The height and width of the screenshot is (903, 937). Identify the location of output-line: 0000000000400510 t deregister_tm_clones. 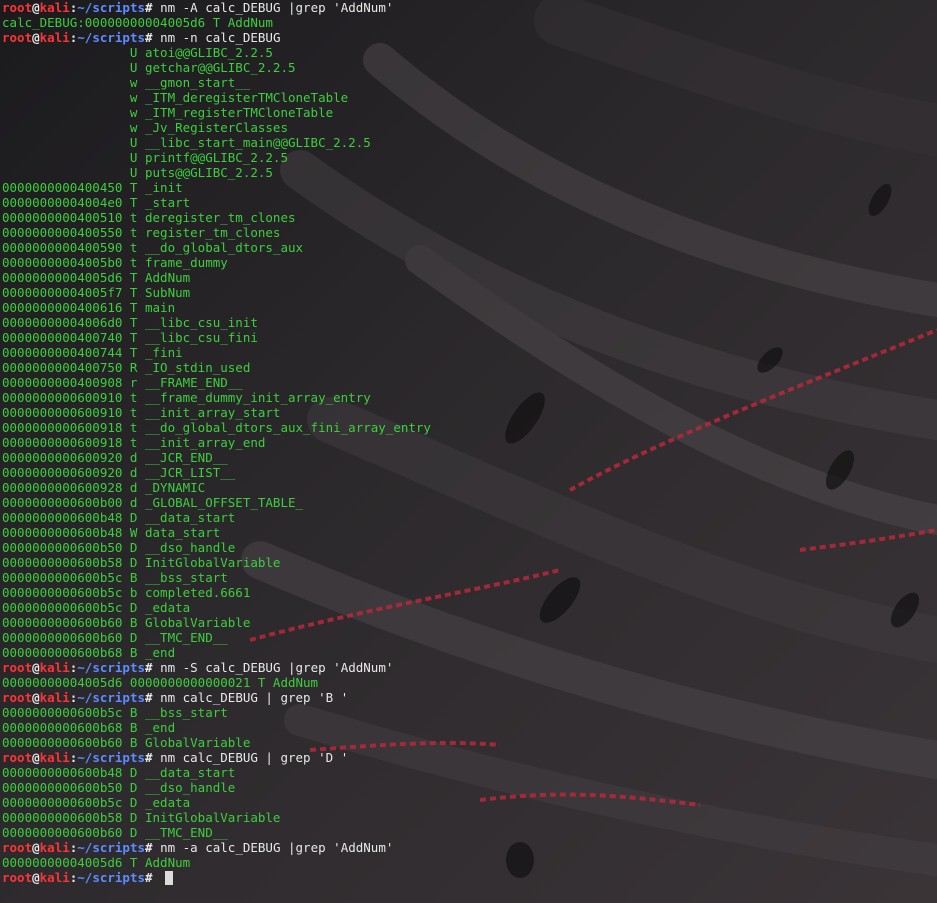
(468, 217).